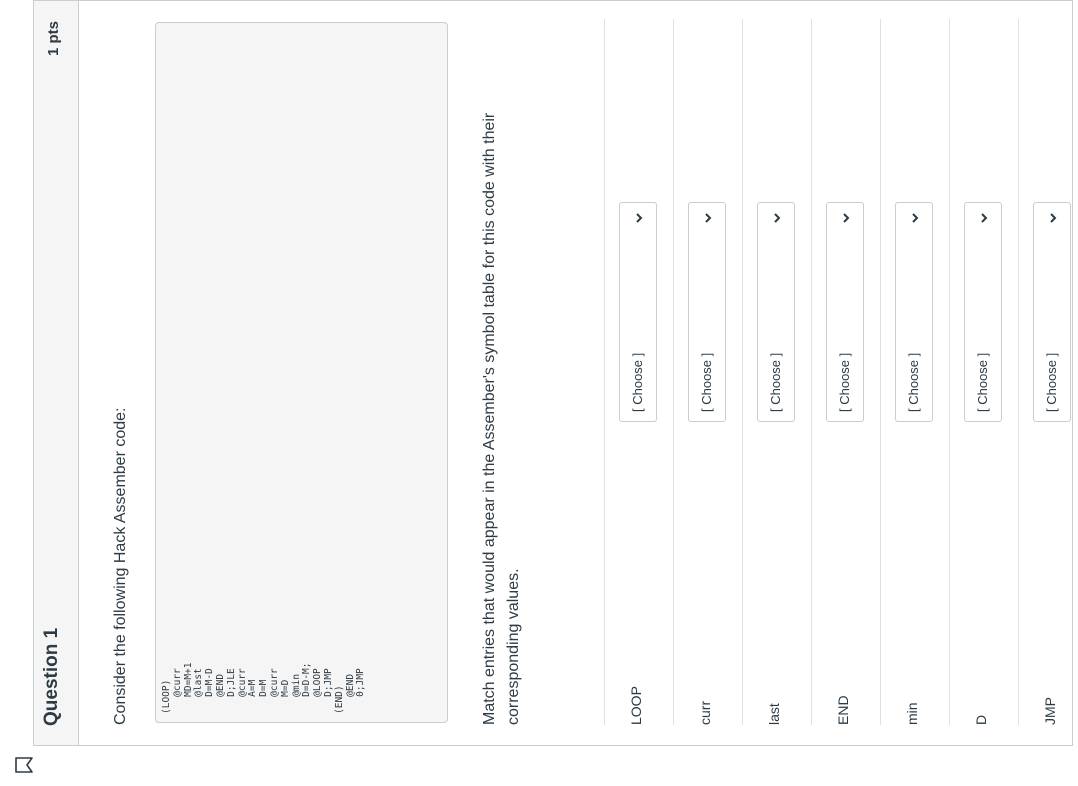  What do you see at coordinates (1050, 711) in the screenshot?
I see `match-label: JMP` at bounding box center [1050, 711].